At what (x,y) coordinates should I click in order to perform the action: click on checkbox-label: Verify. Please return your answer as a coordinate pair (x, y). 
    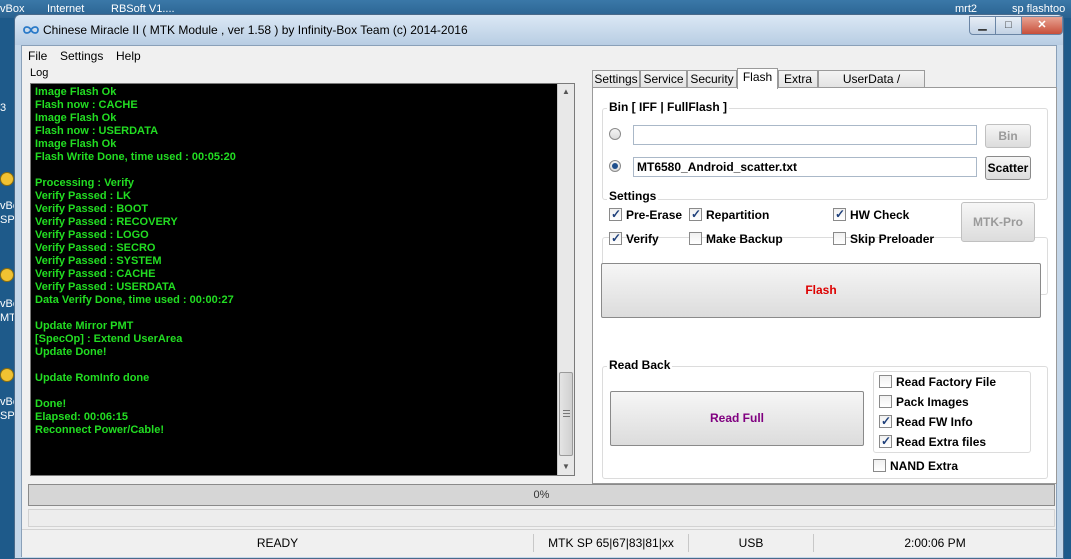
    Looking at the image, I should click on (642, 239).